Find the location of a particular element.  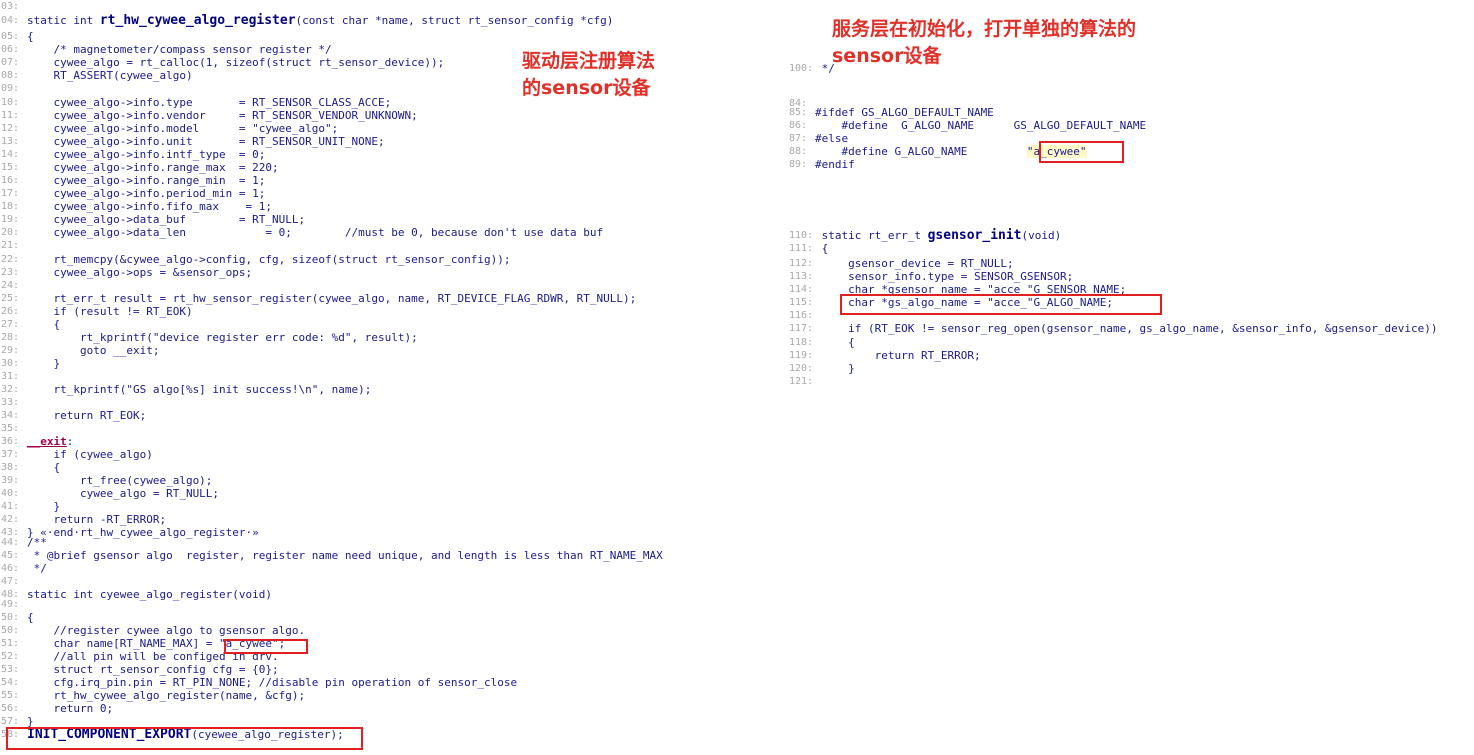

line-number: 120: is located at coordinates (801, 368).